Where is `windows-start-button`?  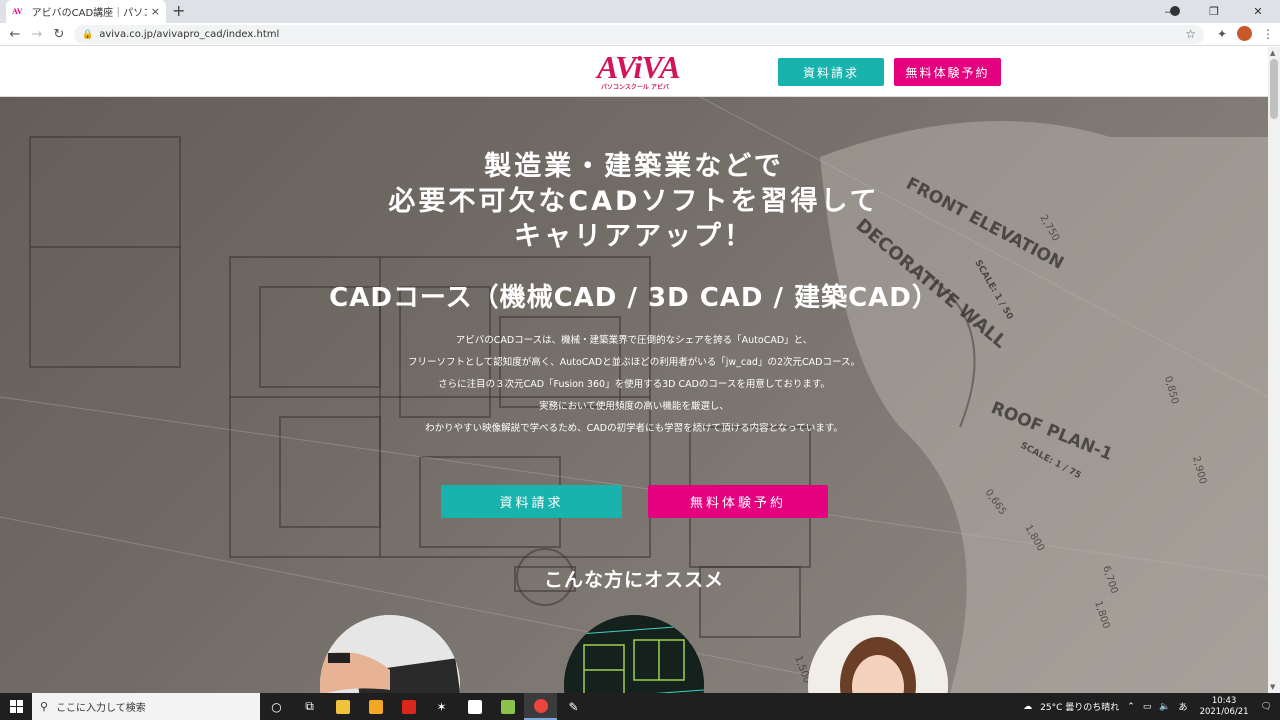
windows-start-button is located at coordinates (16, 706).